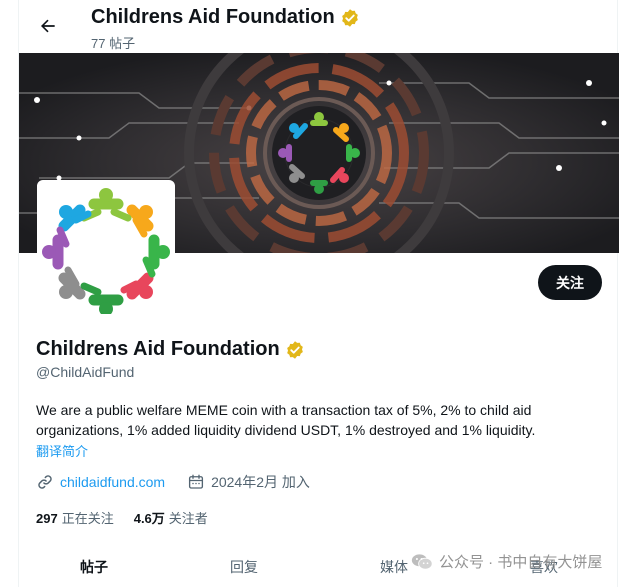 The width and height of the screenshot is (637, 587). What do you see at coordinates (521, 562) in the screenshot?
I see `watermark-text: 公众号 · 书中自有大饼屋` at bounding box center [521, 562].